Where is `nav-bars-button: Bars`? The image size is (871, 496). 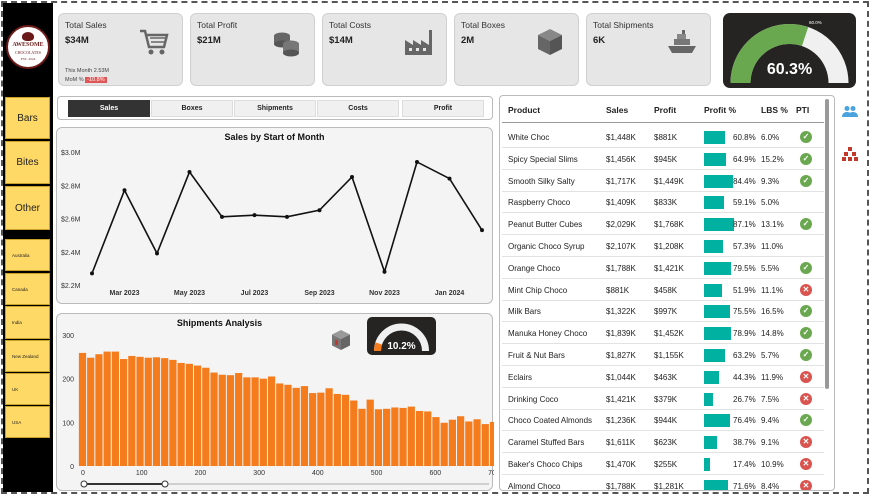
nav-bars-button: Bars is located at coordinates (27, 118).